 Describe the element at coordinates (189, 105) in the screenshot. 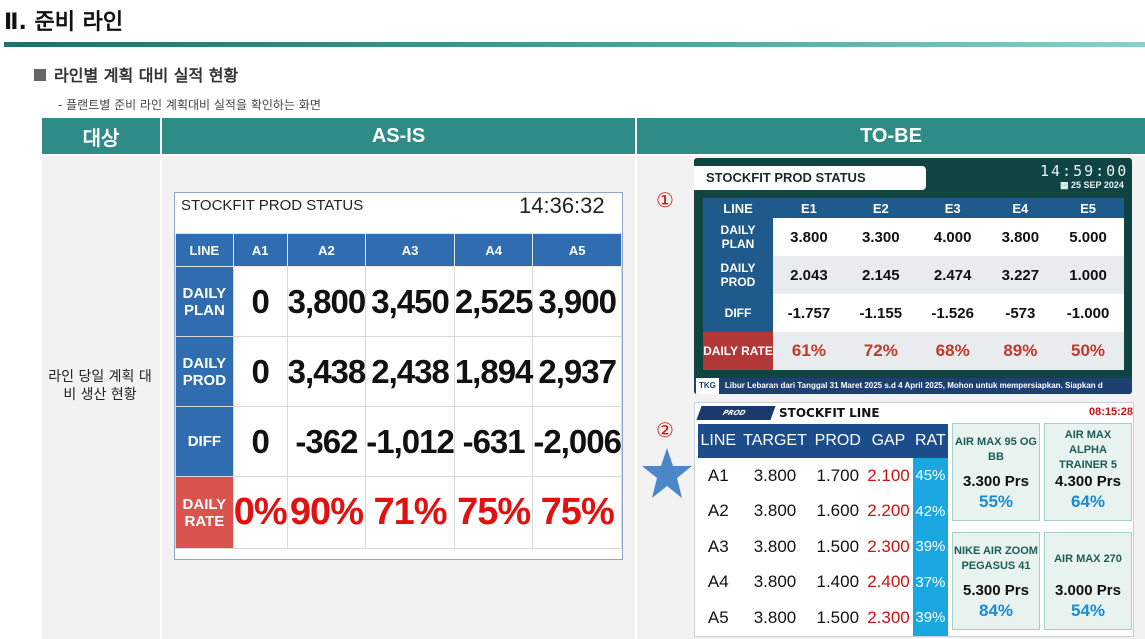

I see `section-note: - 플랜트별 준비 라인 계획대비 실적을 확인하는 화면` at that location.